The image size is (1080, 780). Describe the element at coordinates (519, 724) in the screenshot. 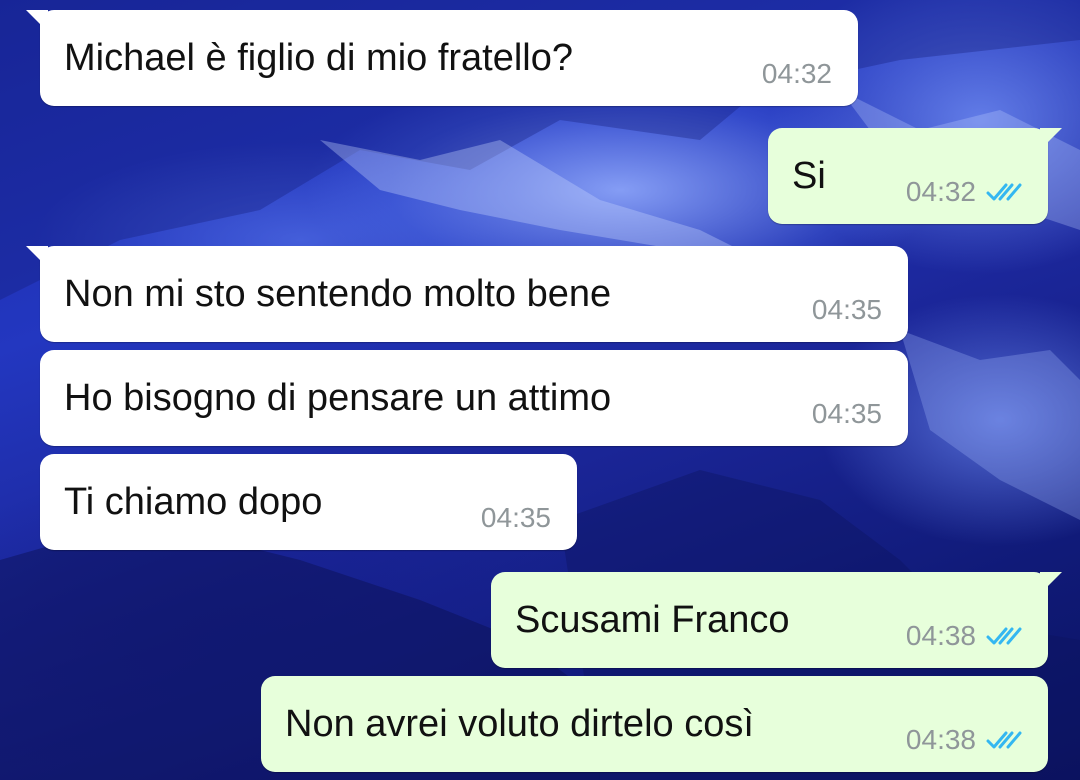

I see `message-text: Non avrei voluto dirtelo così` at that location.